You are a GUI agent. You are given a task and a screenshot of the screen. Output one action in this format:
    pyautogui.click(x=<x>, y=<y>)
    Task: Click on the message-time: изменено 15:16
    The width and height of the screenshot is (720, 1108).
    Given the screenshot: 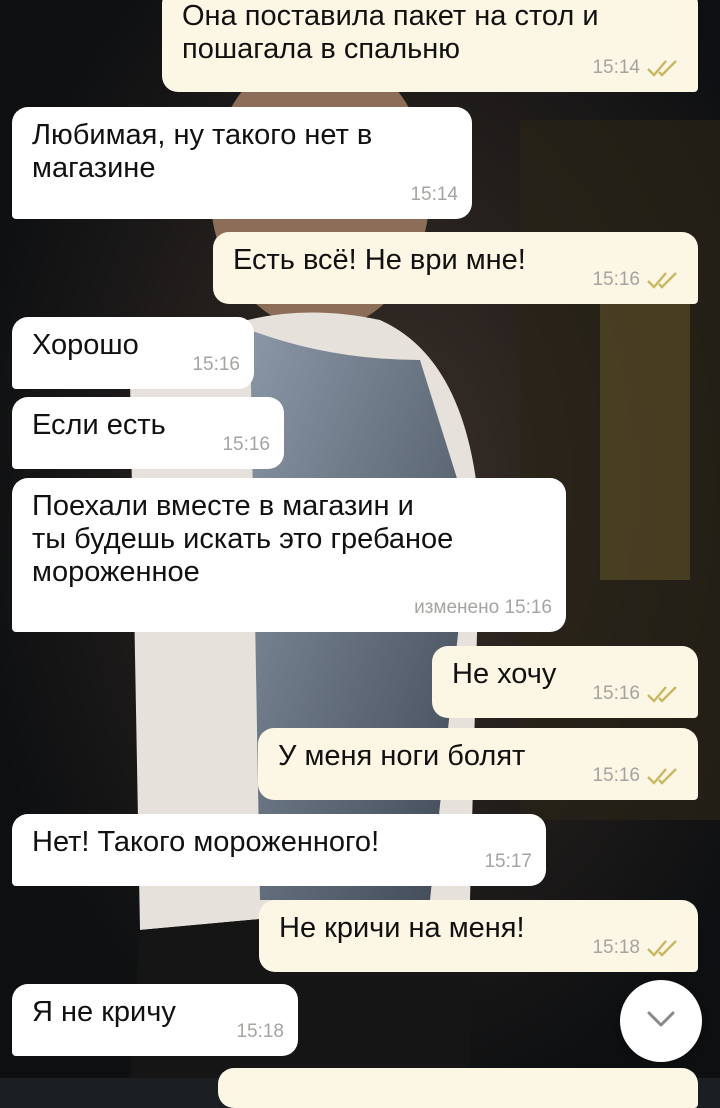 What is the action you would take?
    pyautogui.click(x=483, y=607)
    